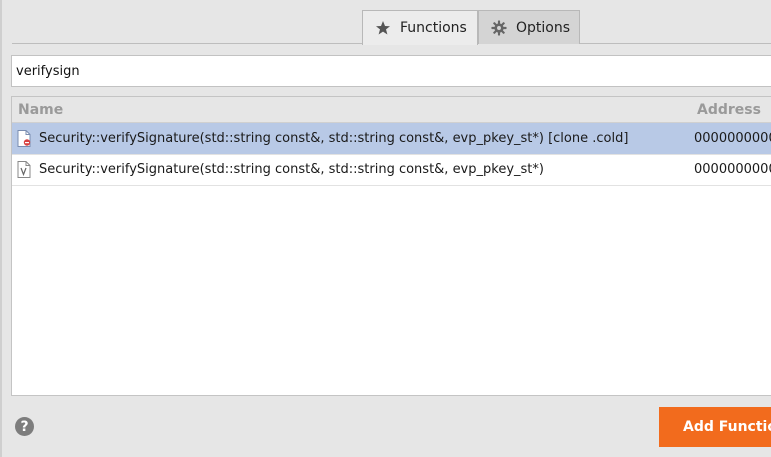 The width and height of the screenshot is (771, 457). I want to click on tab-functions: Functions, so click(420, 27).